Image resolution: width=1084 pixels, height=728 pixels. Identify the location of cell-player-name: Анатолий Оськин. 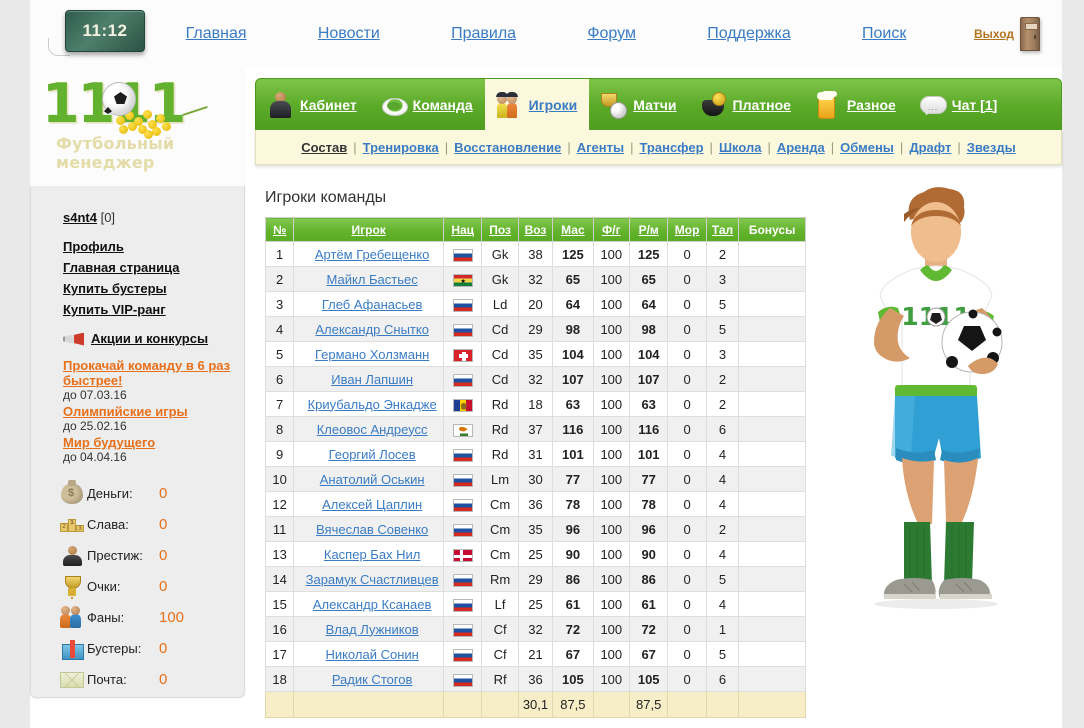
(368, 479).